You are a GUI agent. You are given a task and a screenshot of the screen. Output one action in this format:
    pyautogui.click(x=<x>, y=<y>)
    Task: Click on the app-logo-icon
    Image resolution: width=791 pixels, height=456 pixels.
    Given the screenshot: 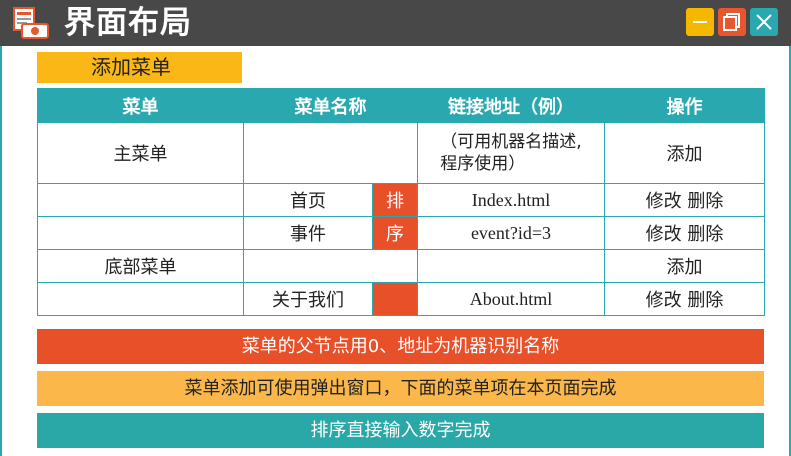 What is the action you would take?
    pyautogui.click(x=31, y=23)
    